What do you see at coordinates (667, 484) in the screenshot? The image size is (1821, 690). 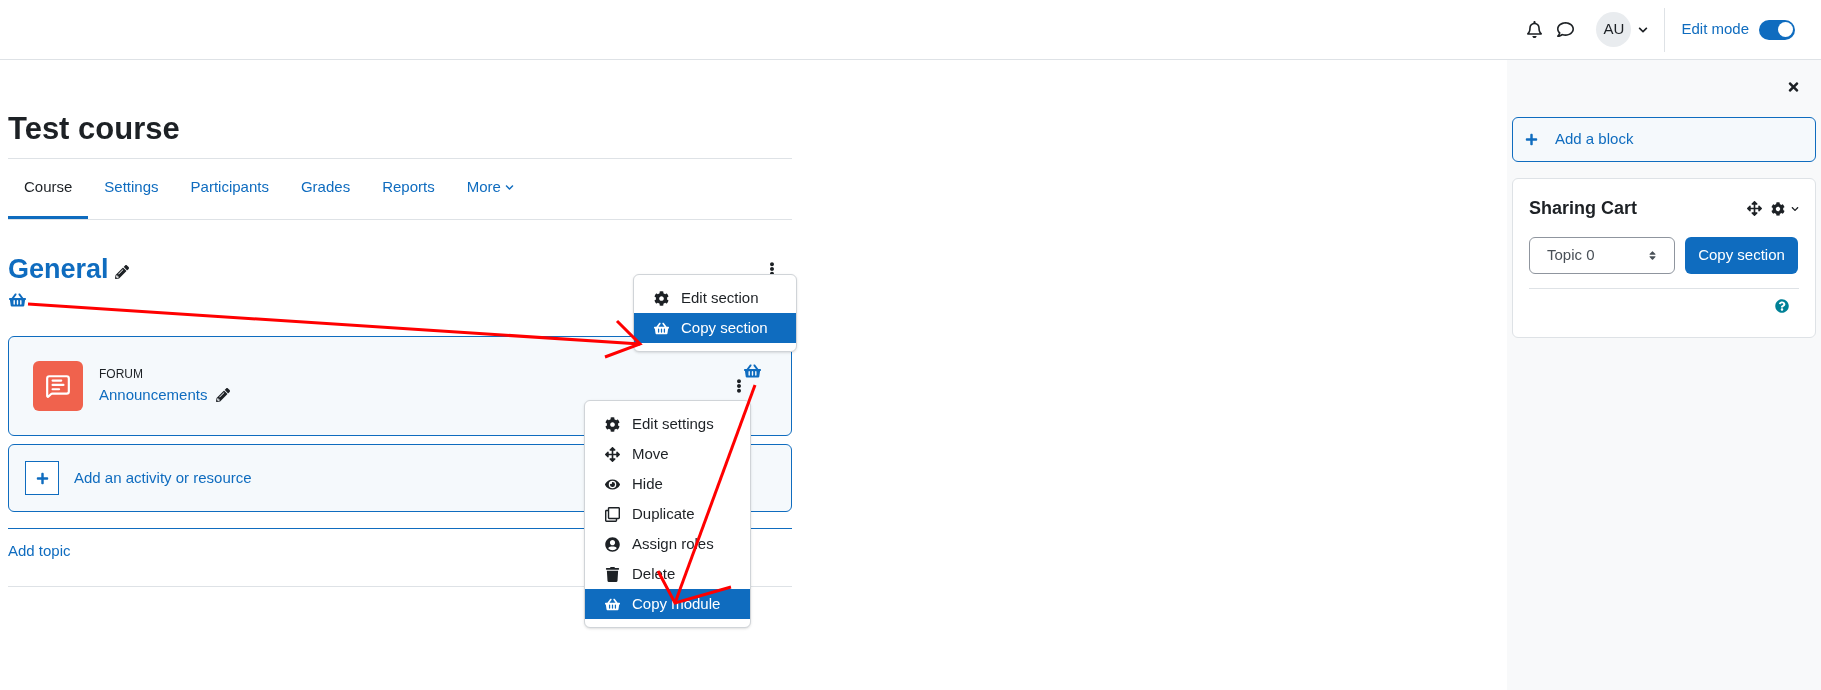 I see `menu-item: Hide` at bounding box center [667, 484].